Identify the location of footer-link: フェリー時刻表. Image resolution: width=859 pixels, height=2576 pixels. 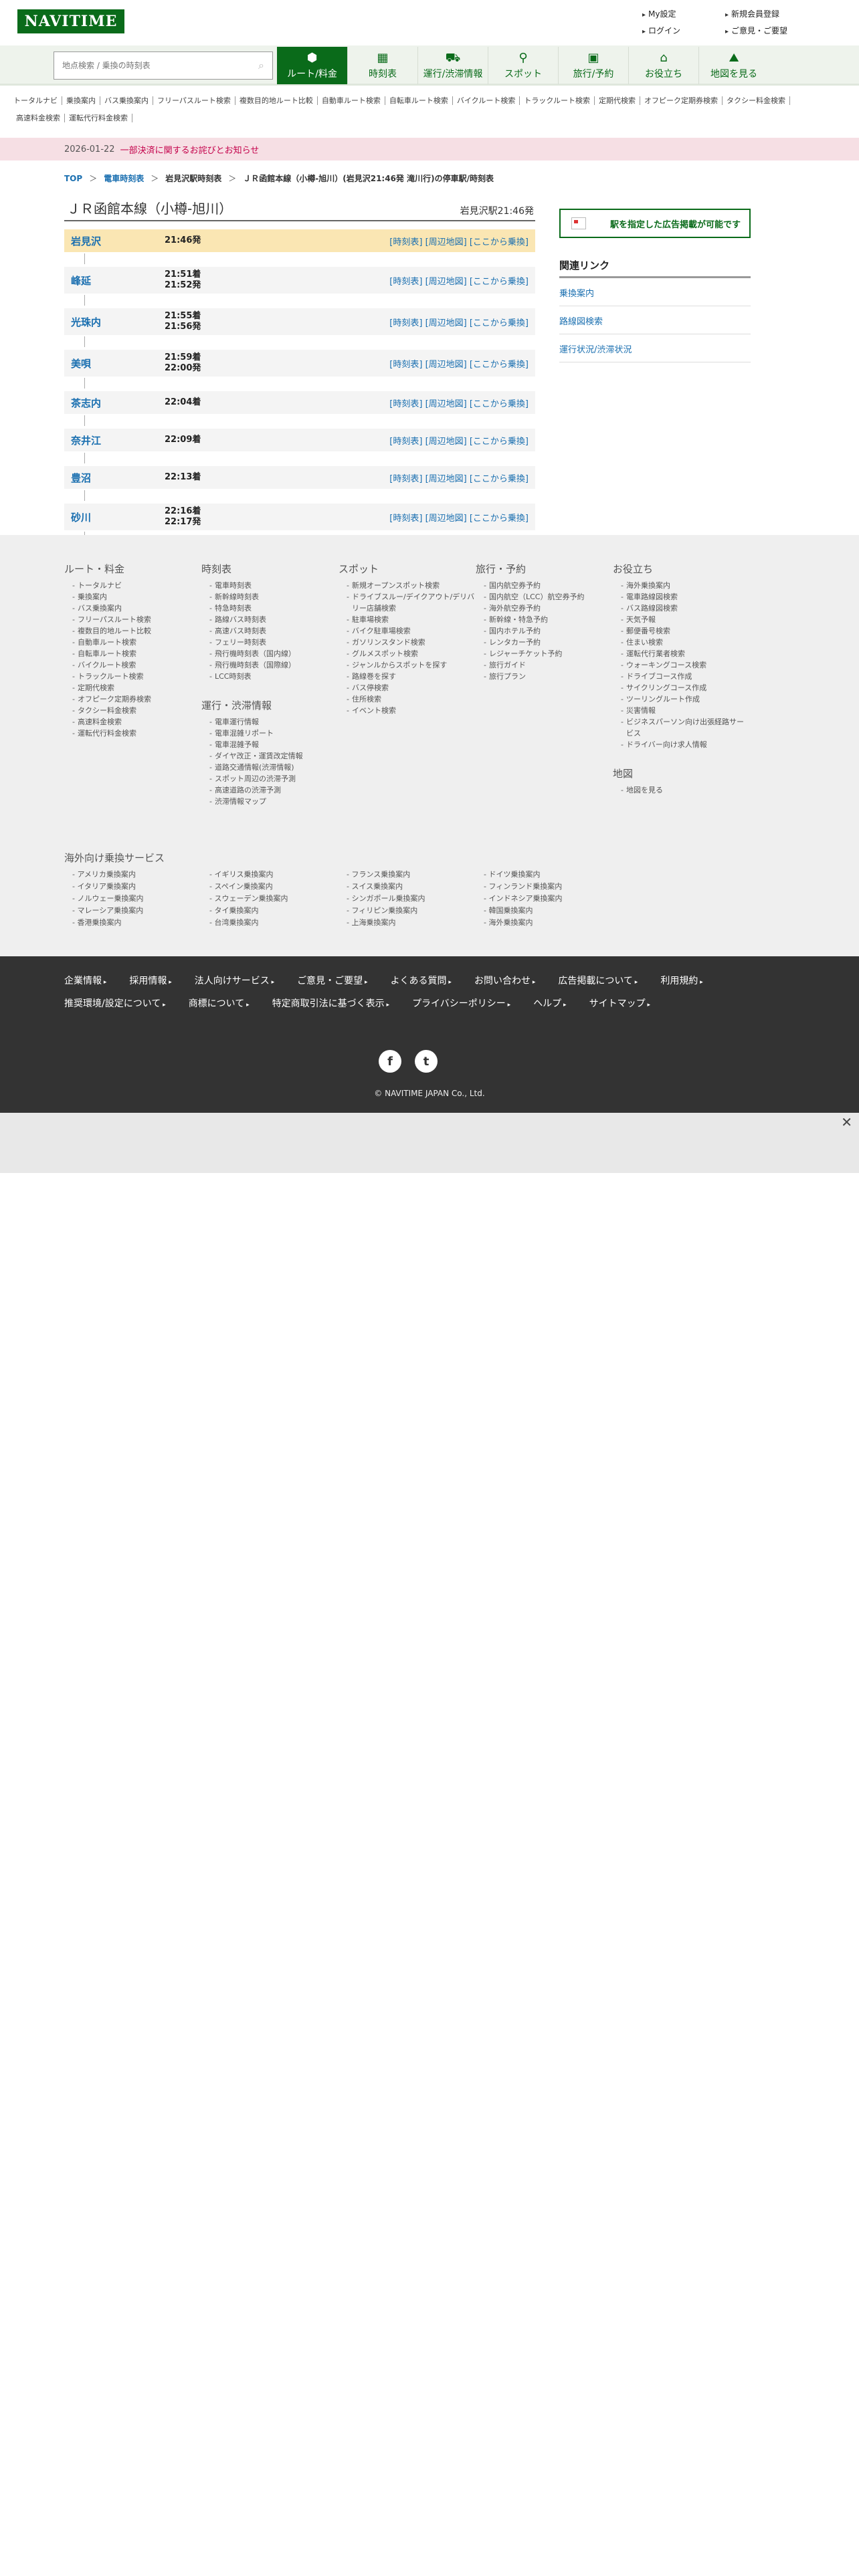
(270, 643).